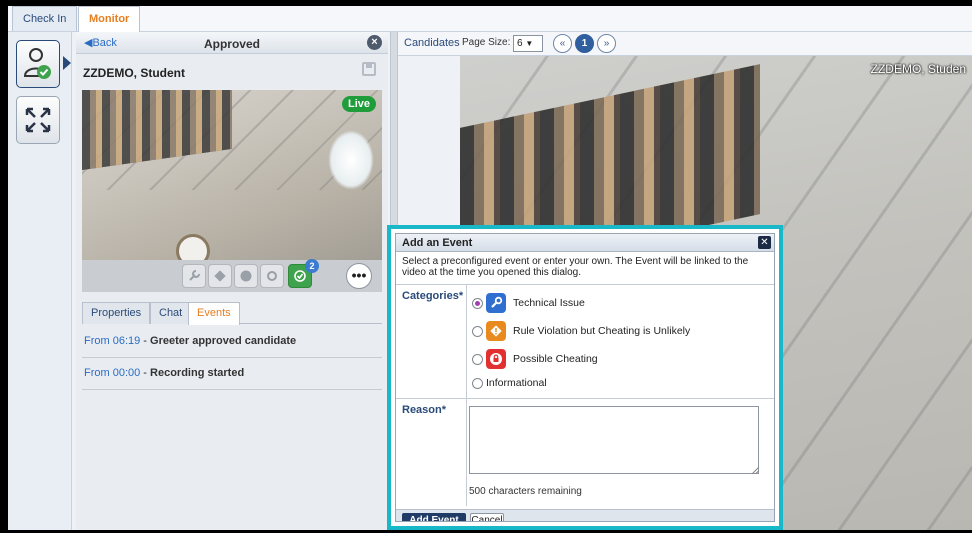 Image resolution: width=972 pixels, height=533 pixels. Describe the element at coordinates (487, 517) in the screenshot. I see `cancel-button: Cancel` at that location.